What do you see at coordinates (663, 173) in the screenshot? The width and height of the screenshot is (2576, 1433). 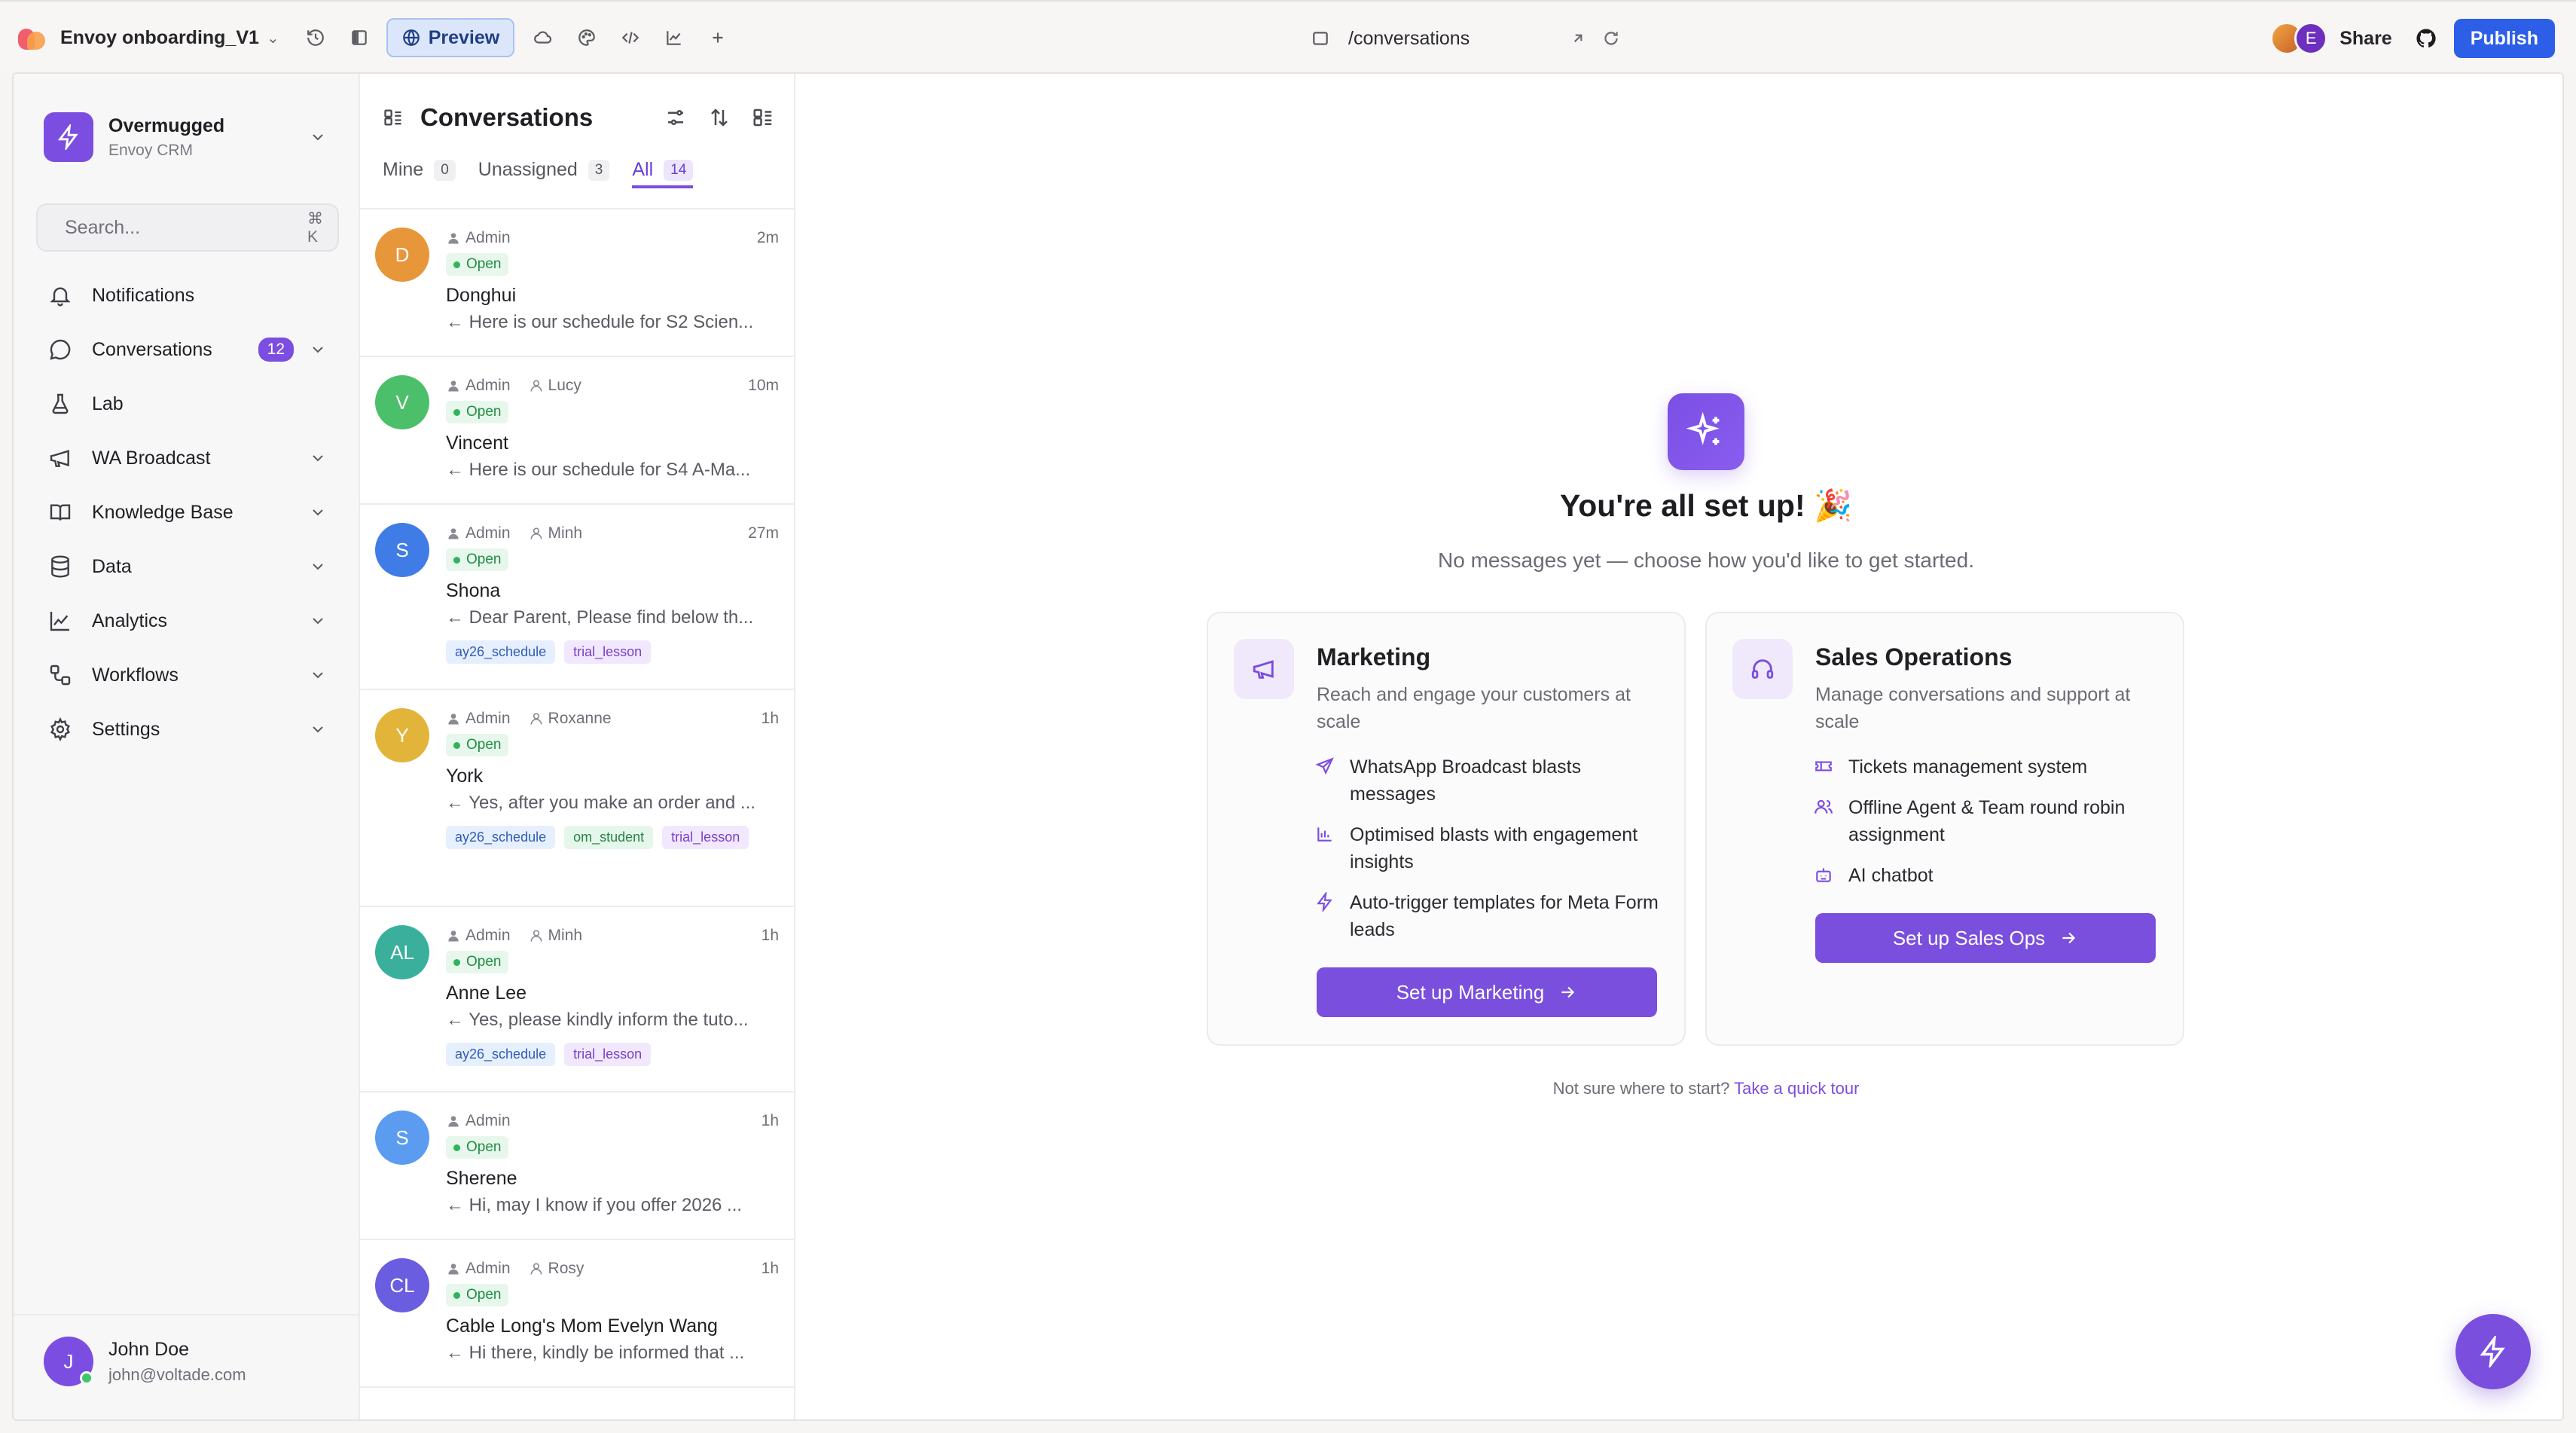 I see `tab-all: All 14` at bounding box center [663, 173].